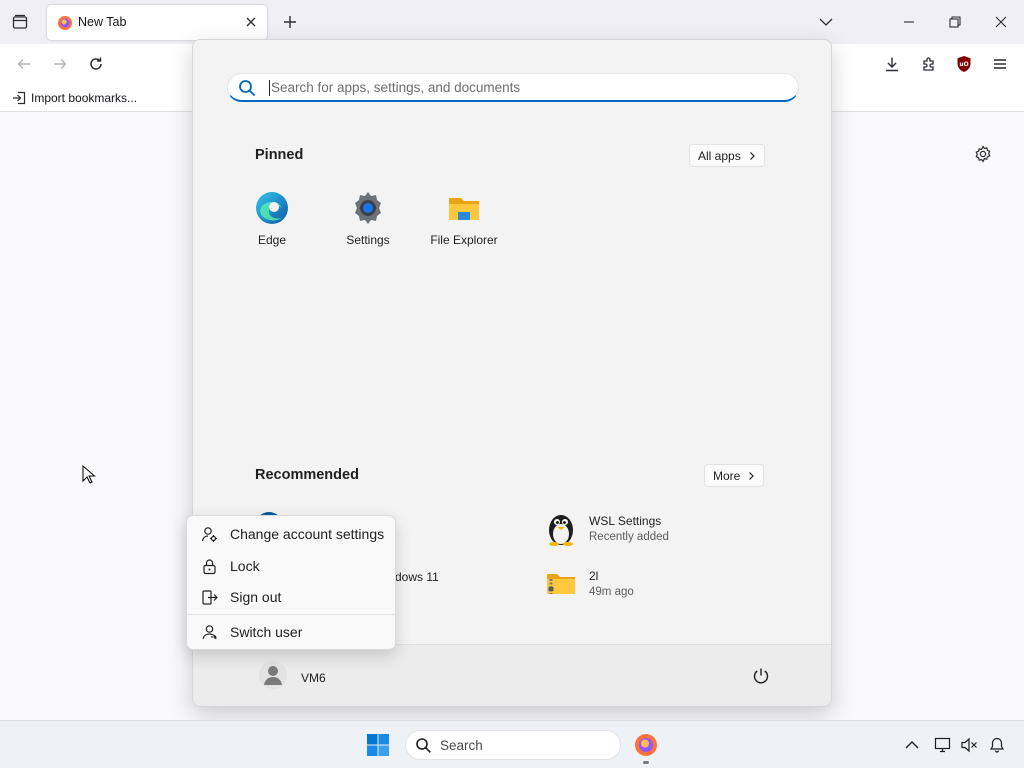  What do you see at coordinates (102, 22) in the screenshot?
I see `tab-title: New Tab` at bounding box center [102, 22].